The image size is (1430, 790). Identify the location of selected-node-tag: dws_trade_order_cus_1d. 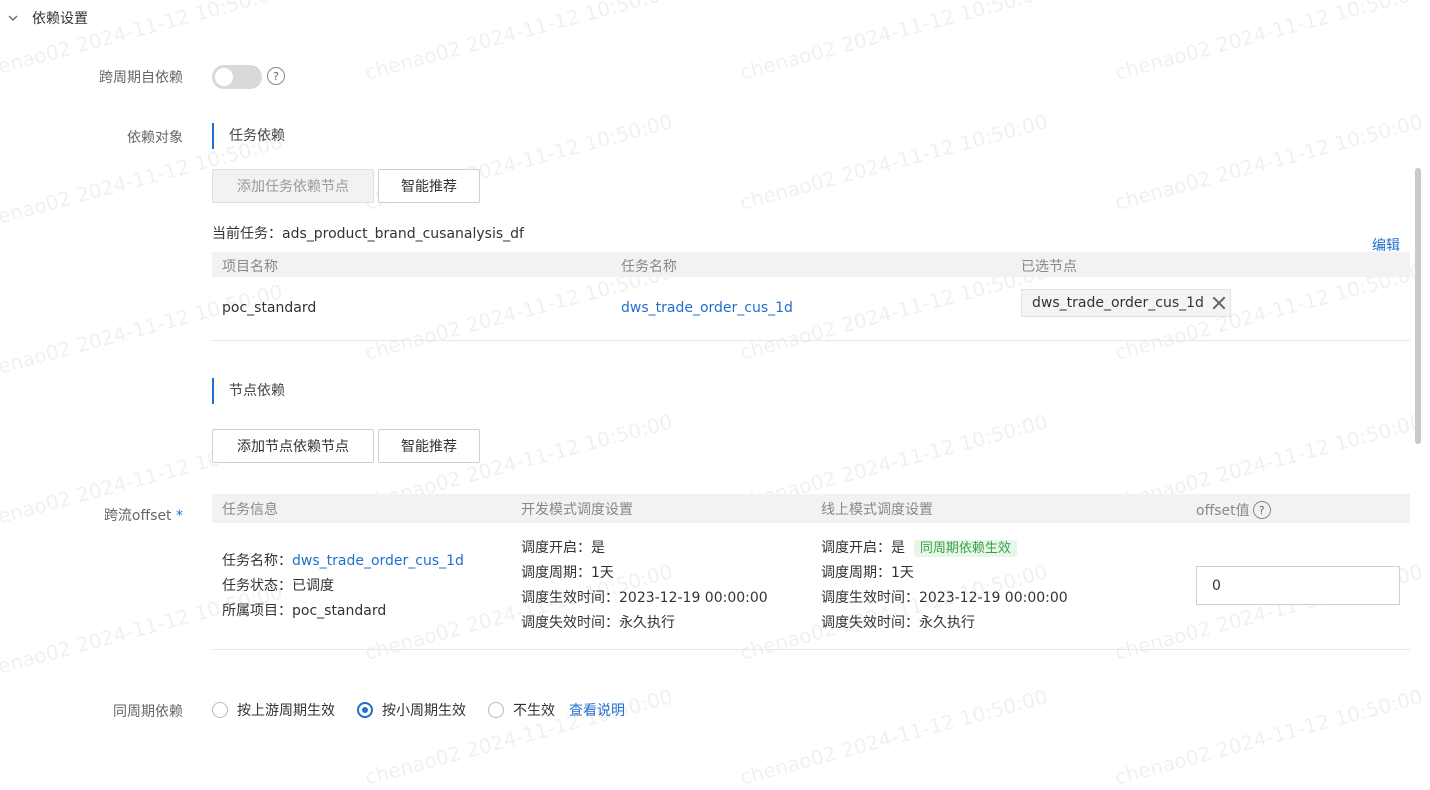
(1126, 303).